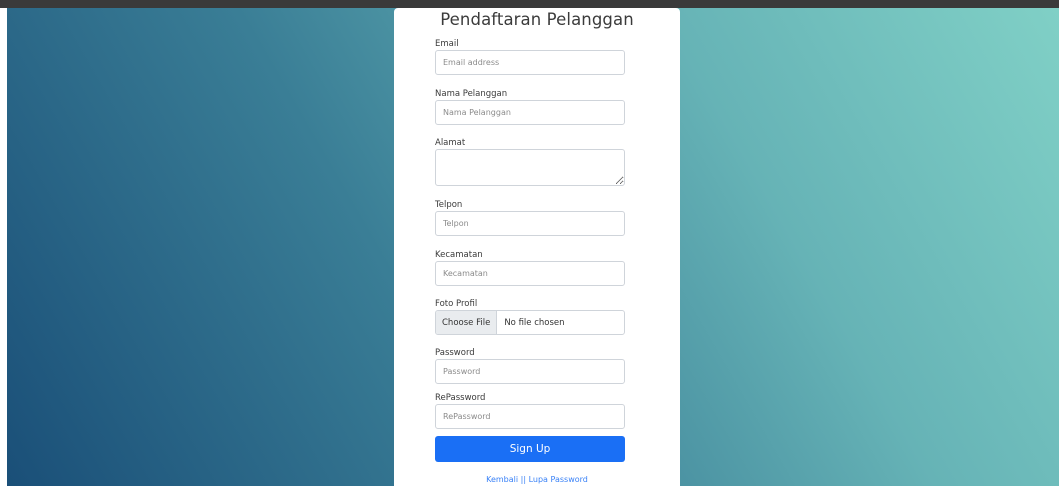 The height and width of the screenshot is (486, 1059). What do you see at coordinates (456, 304) in the screenshot?
I see `foto-profil-label: Foto Profil` at bounding box center [456, 304].